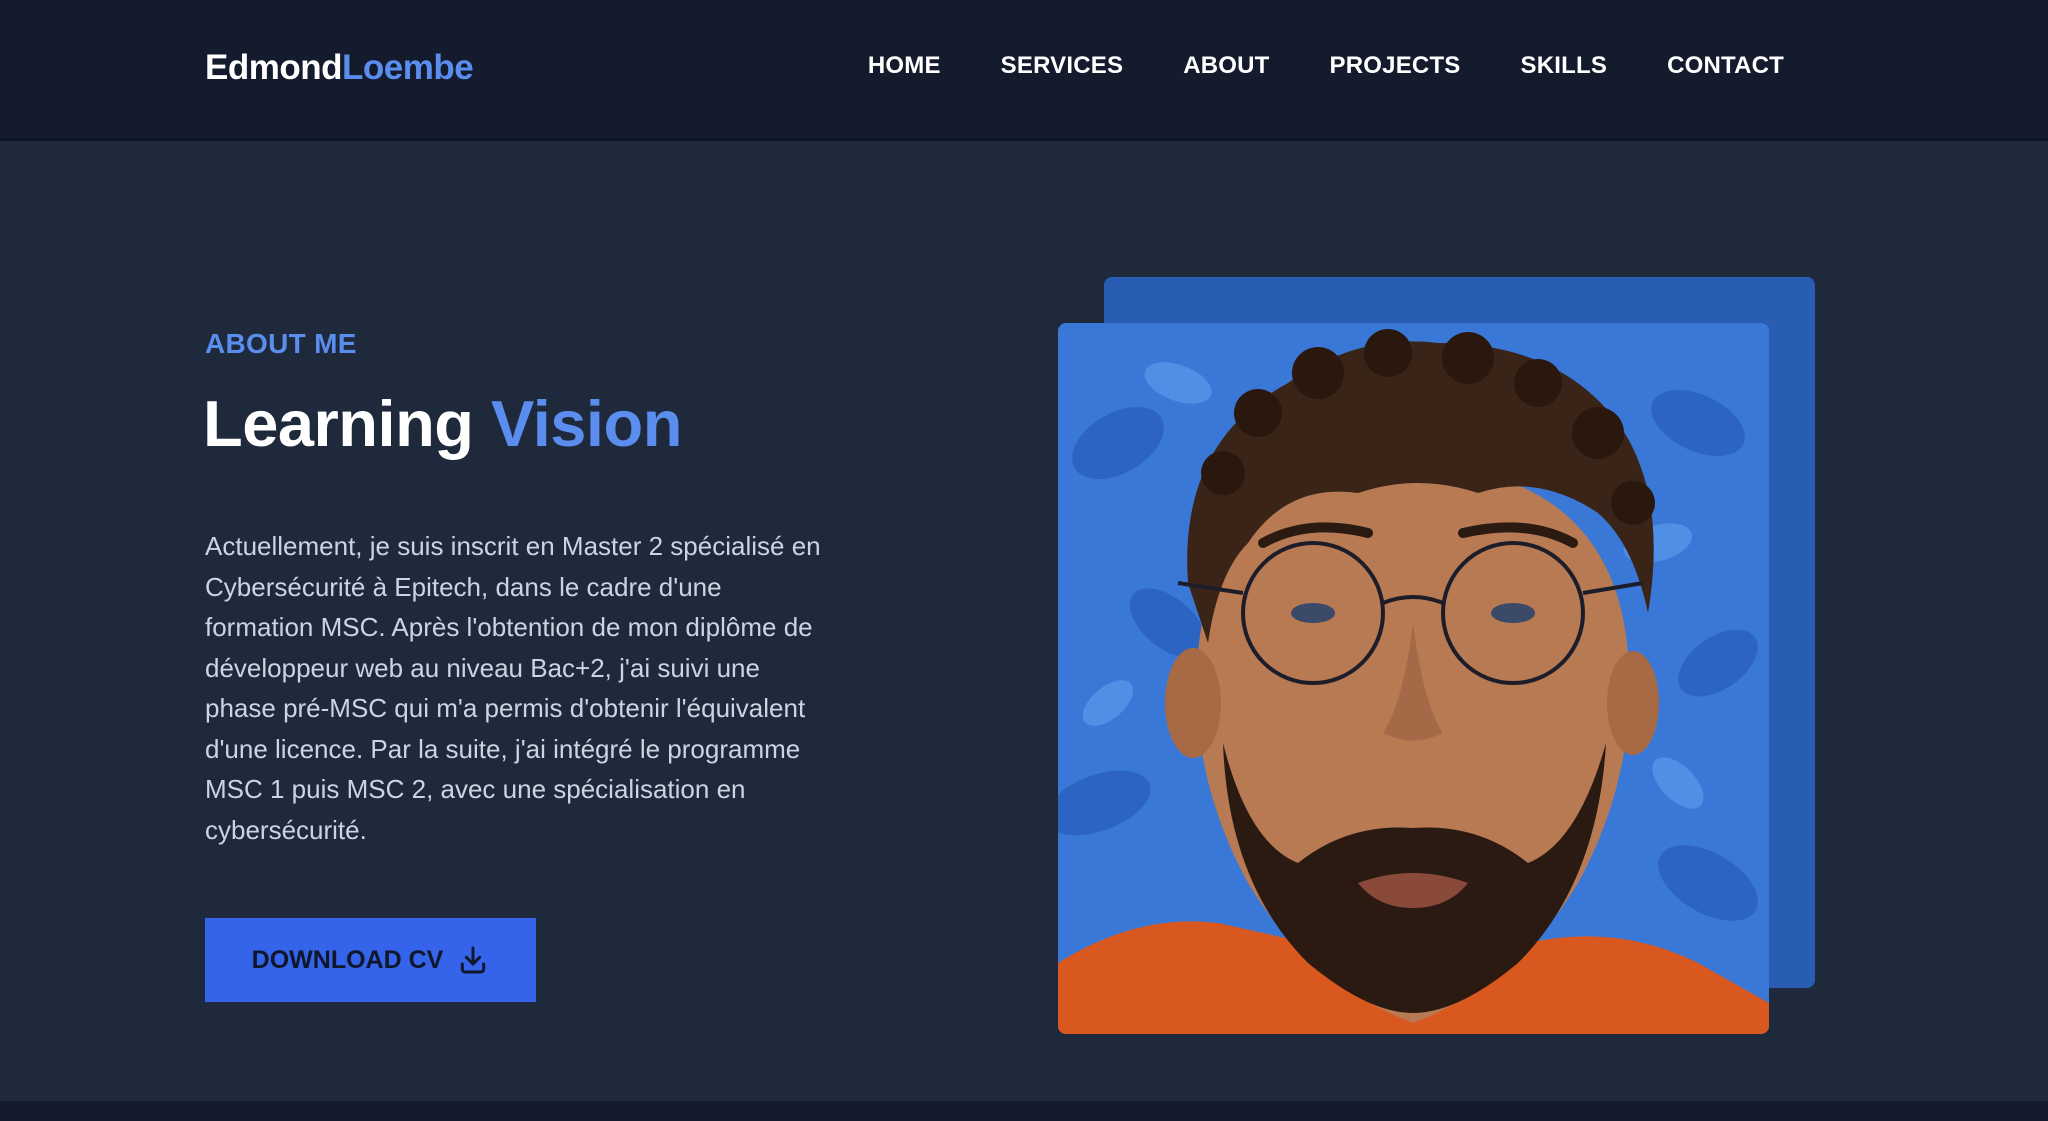 Image resolution: width=2048 pixels, height=1121 pixels. What do you see at coordinates (273, 67) in the screenshot?
I see `logo-first-name: Edmond` at bounding box center [273, 67].